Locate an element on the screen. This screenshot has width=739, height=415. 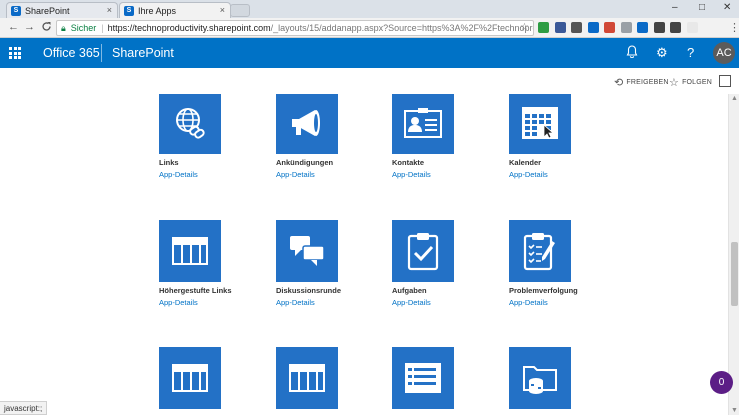
share-label: FREIGEBEN is located at coordinates (647, 82).